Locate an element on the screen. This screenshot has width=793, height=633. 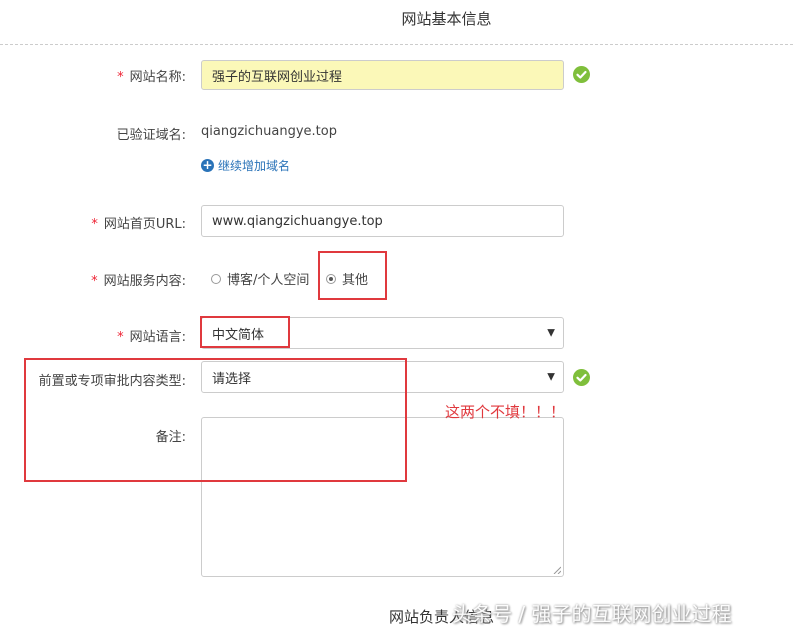
section-divider is located at coordinates (396, 44).